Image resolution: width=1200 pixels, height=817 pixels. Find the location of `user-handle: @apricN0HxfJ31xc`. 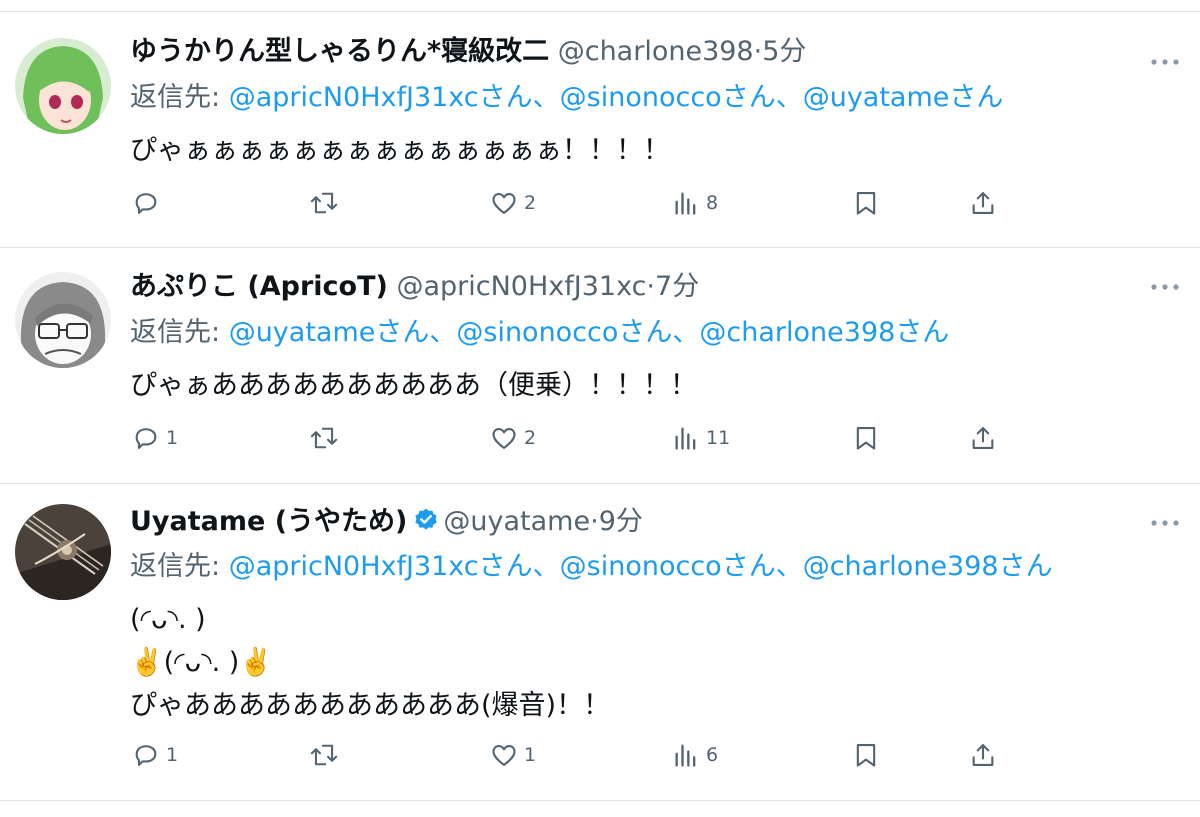

user-handle: @apricN0HxfJ31xc is located at coordinates (521, 286).